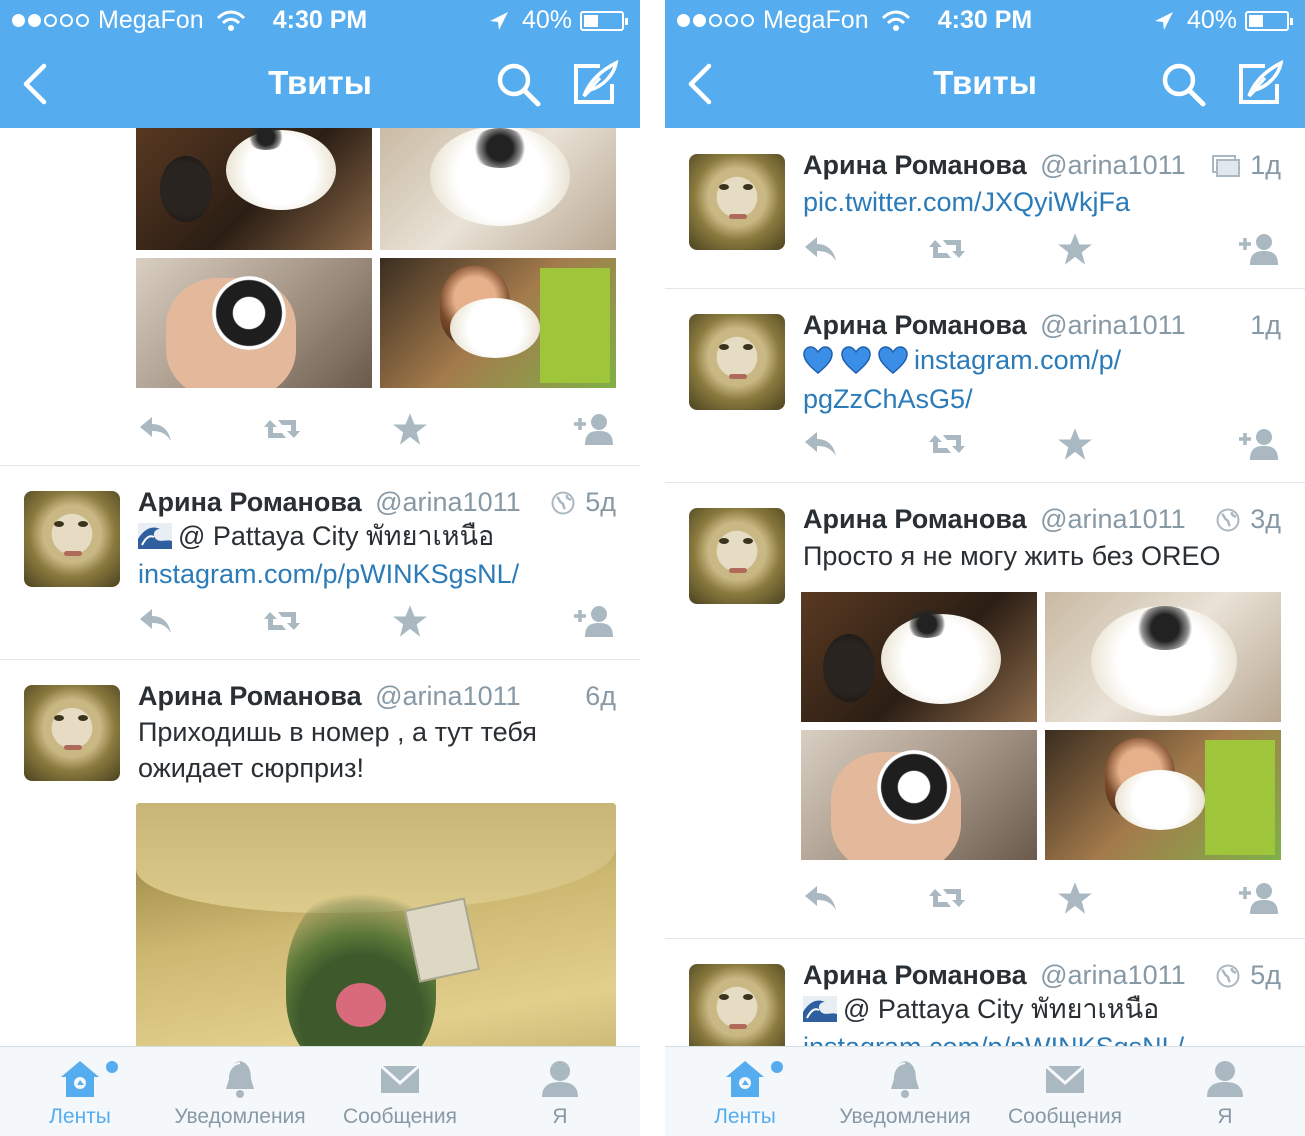 The image size is (1305, 1136). I want to click on user-handle: @arina1011, so click(1113, 519).